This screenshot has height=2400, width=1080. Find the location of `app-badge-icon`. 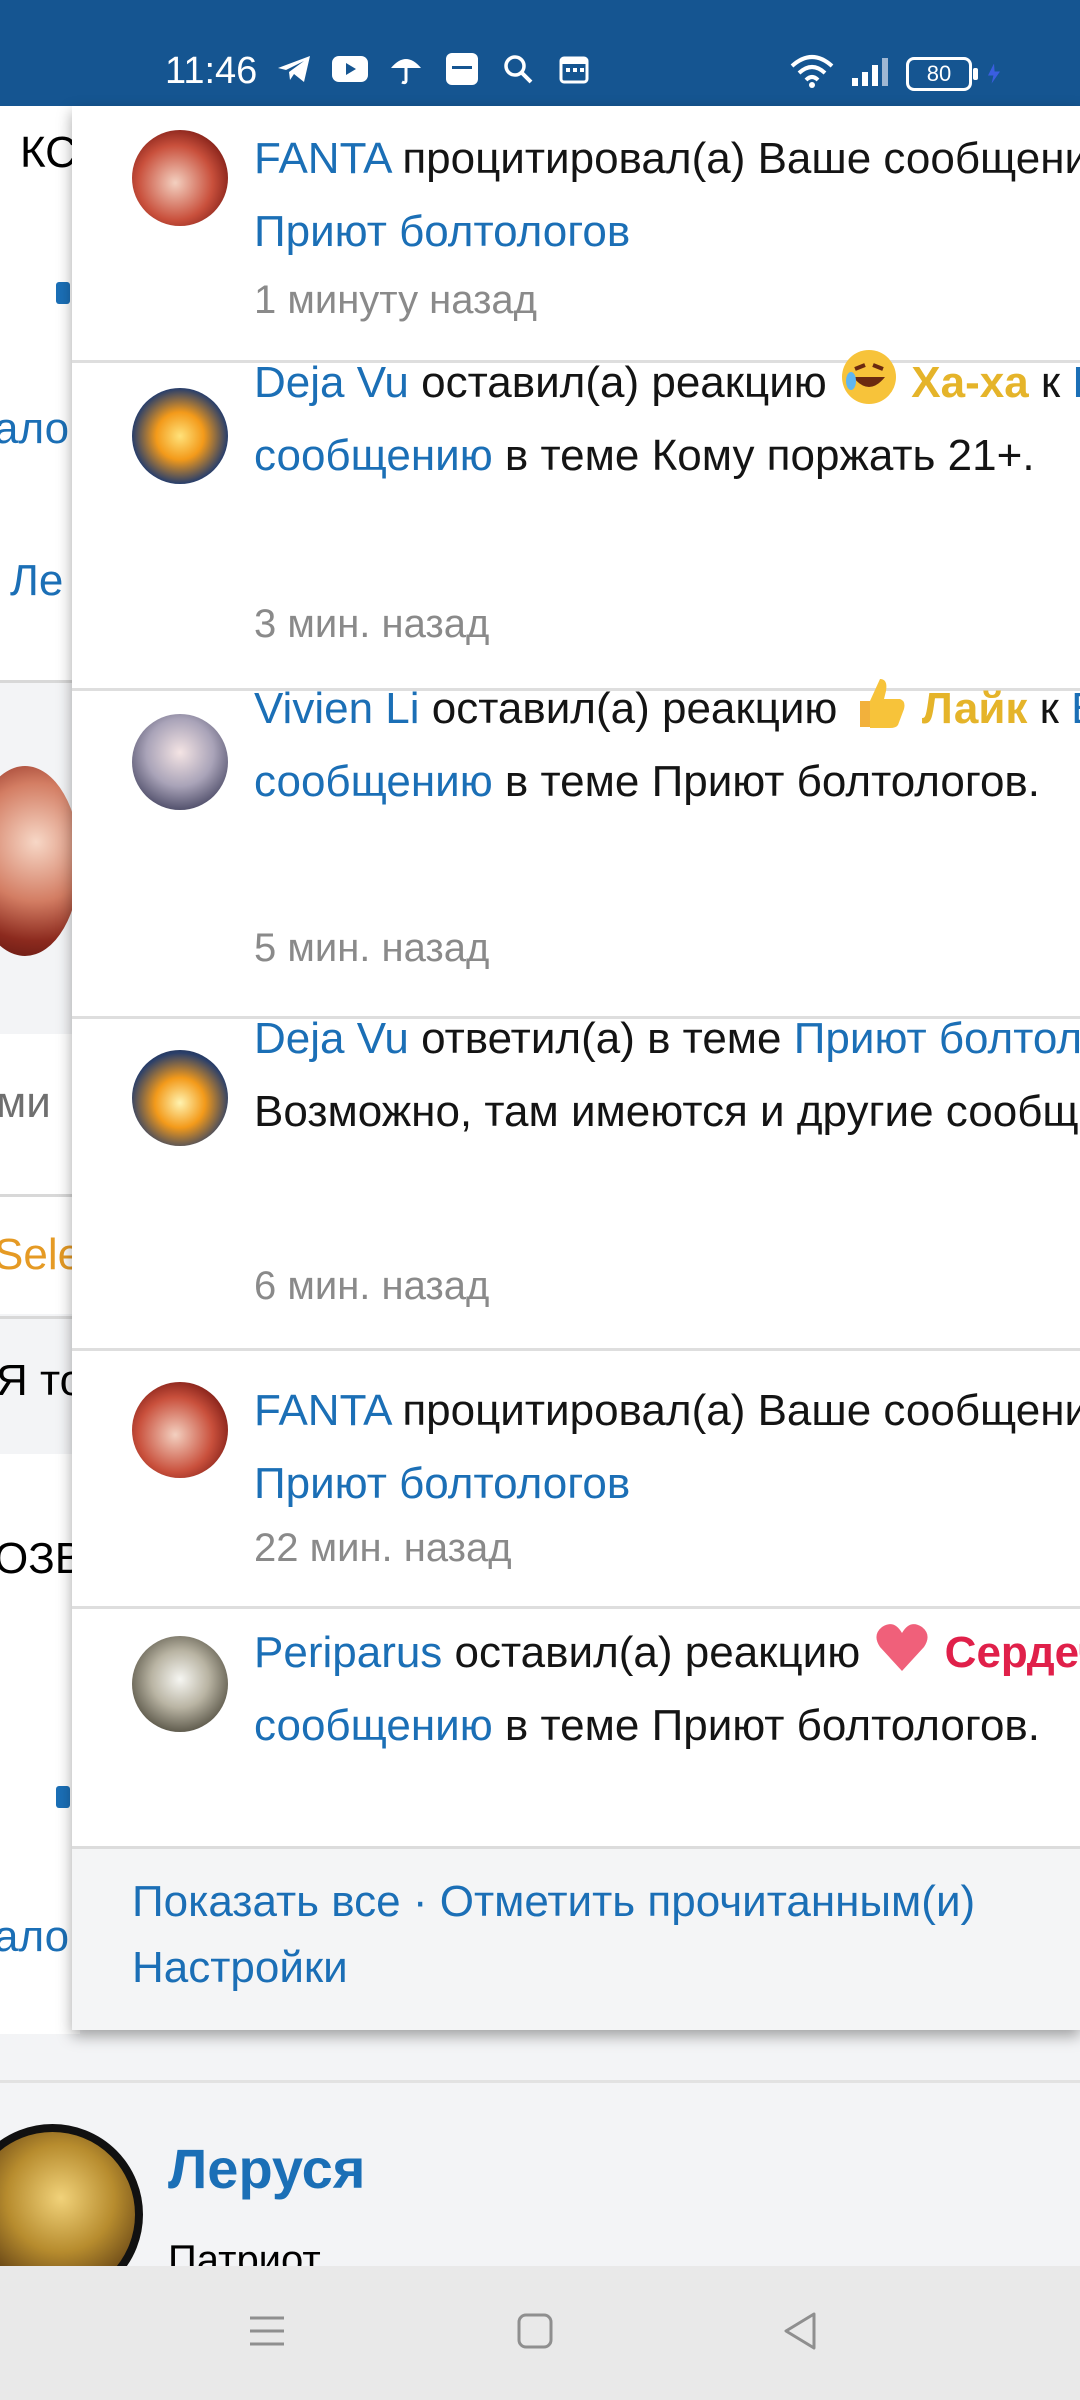

app-badge-icon is located at coordinates (462, 69).